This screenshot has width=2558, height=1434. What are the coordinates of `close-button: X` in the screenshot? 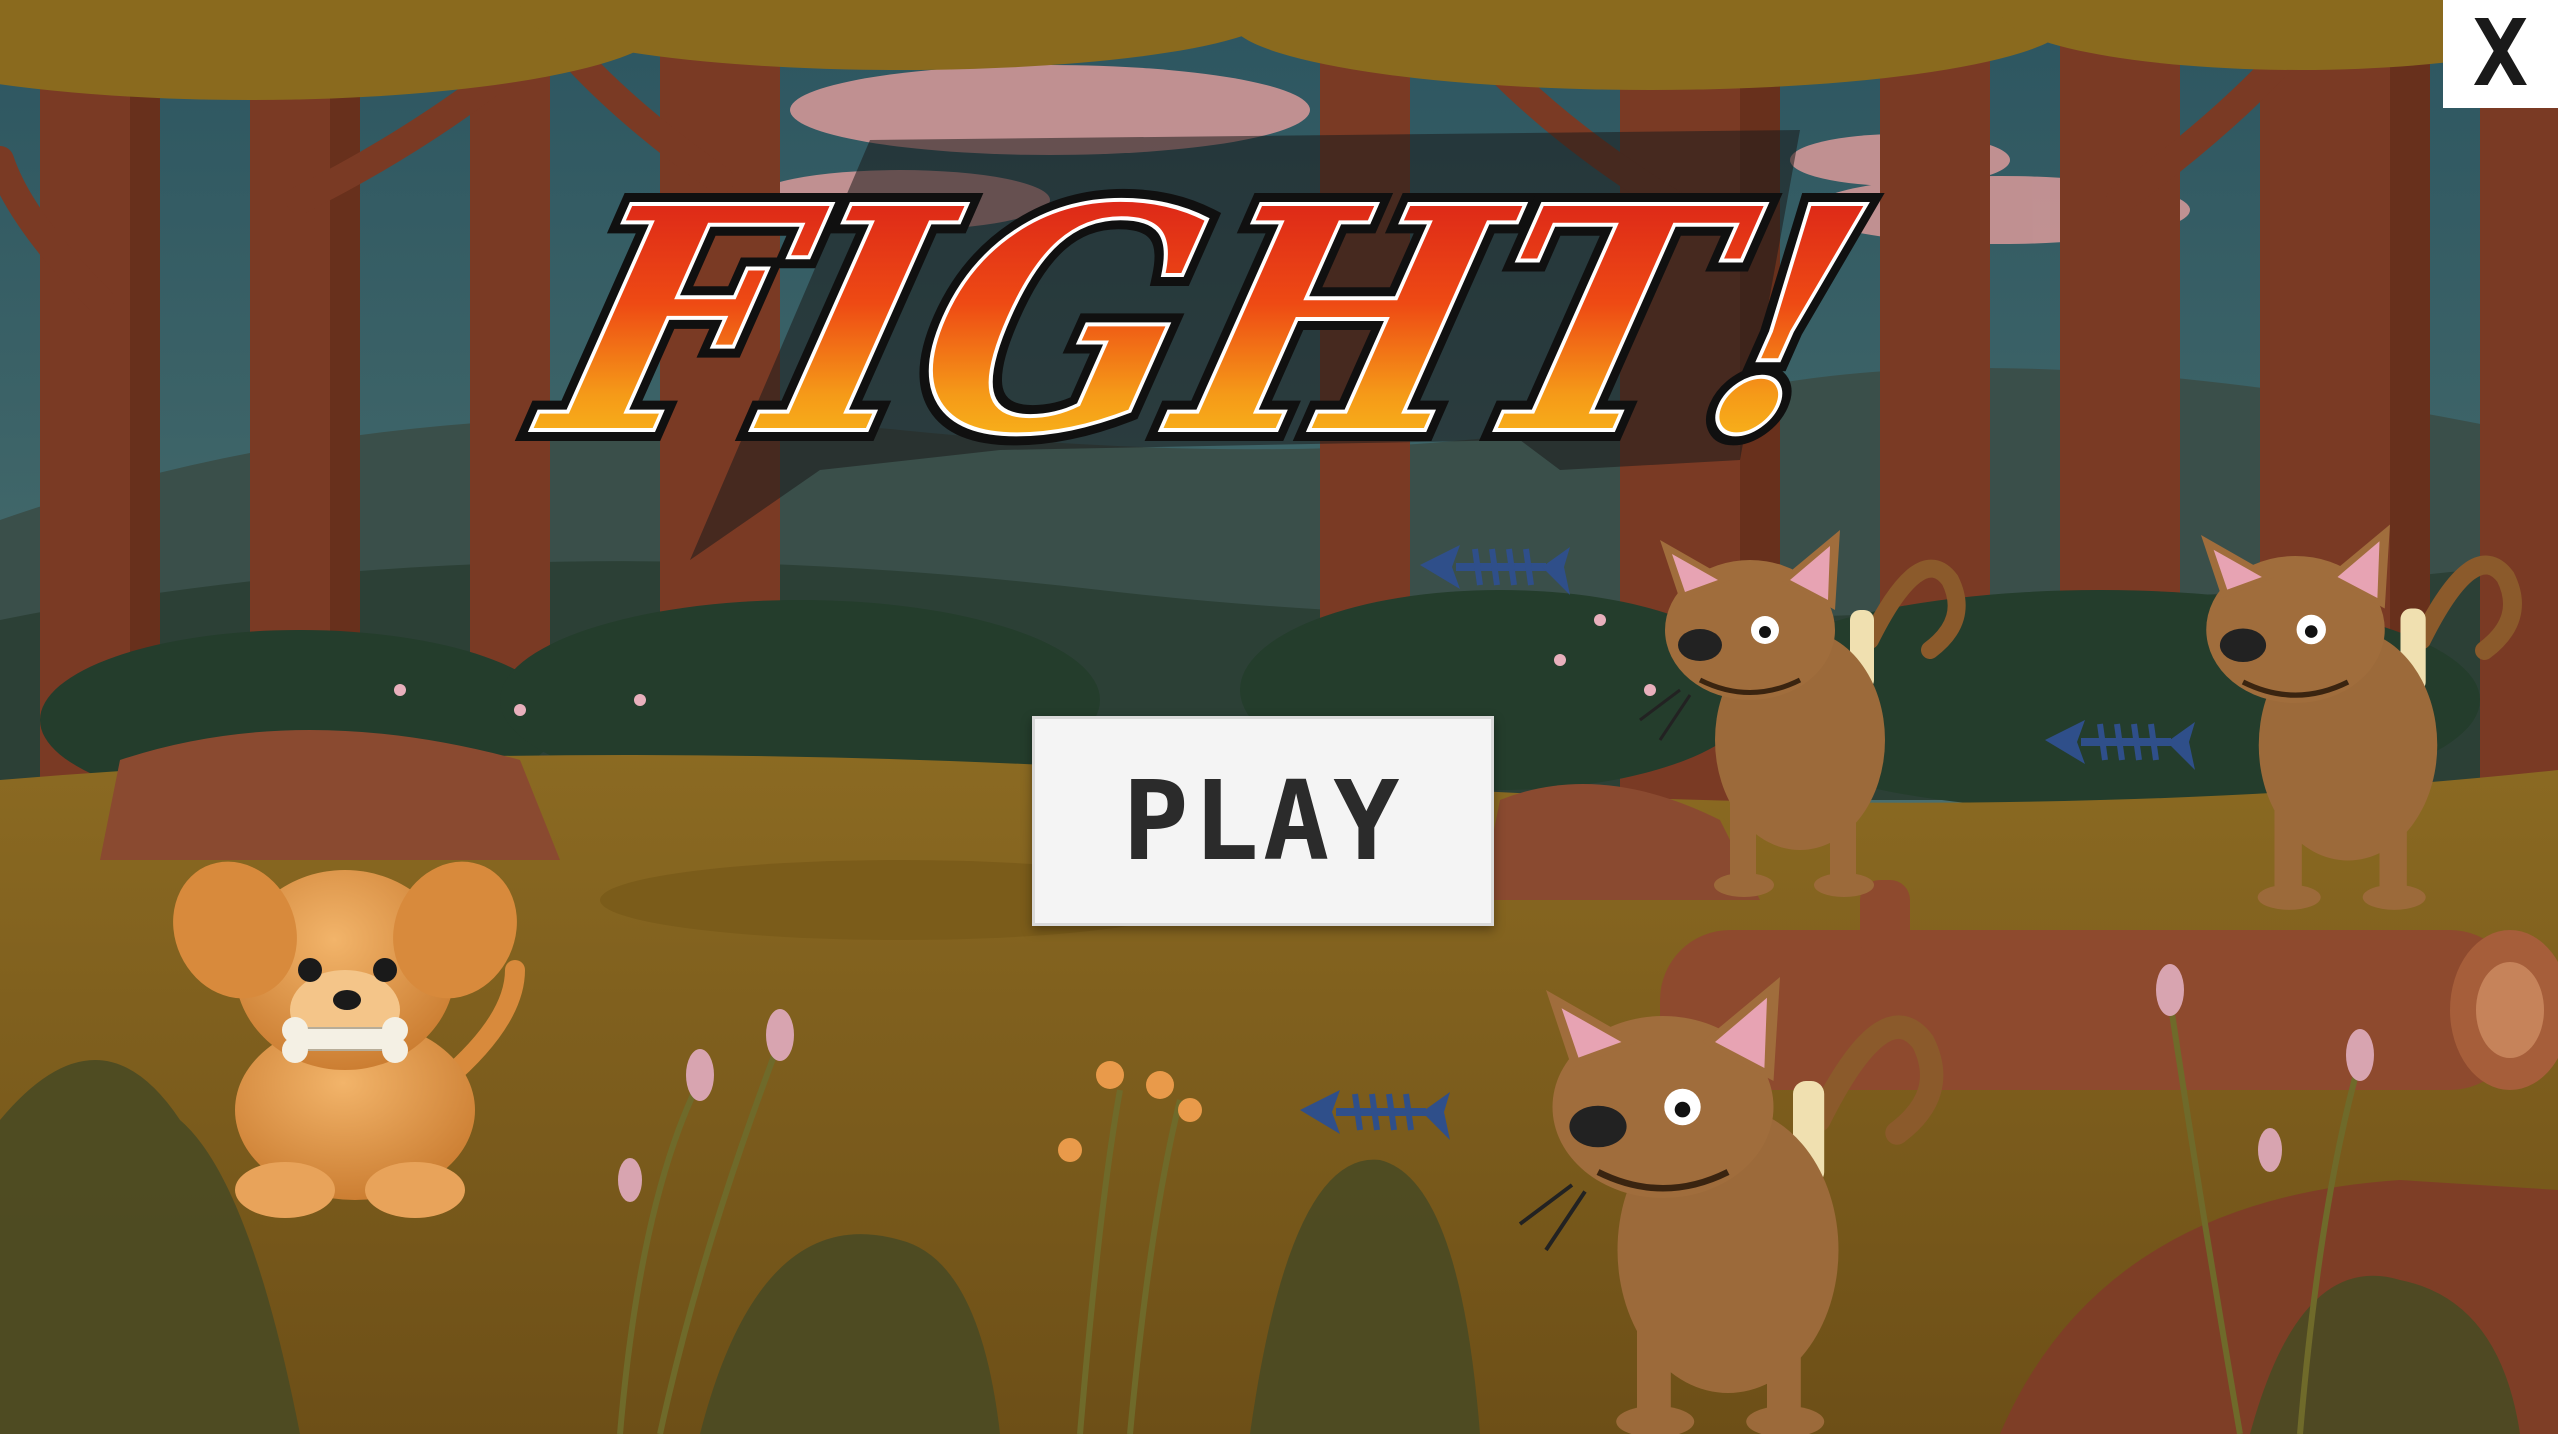 It's located at (2500, 54).